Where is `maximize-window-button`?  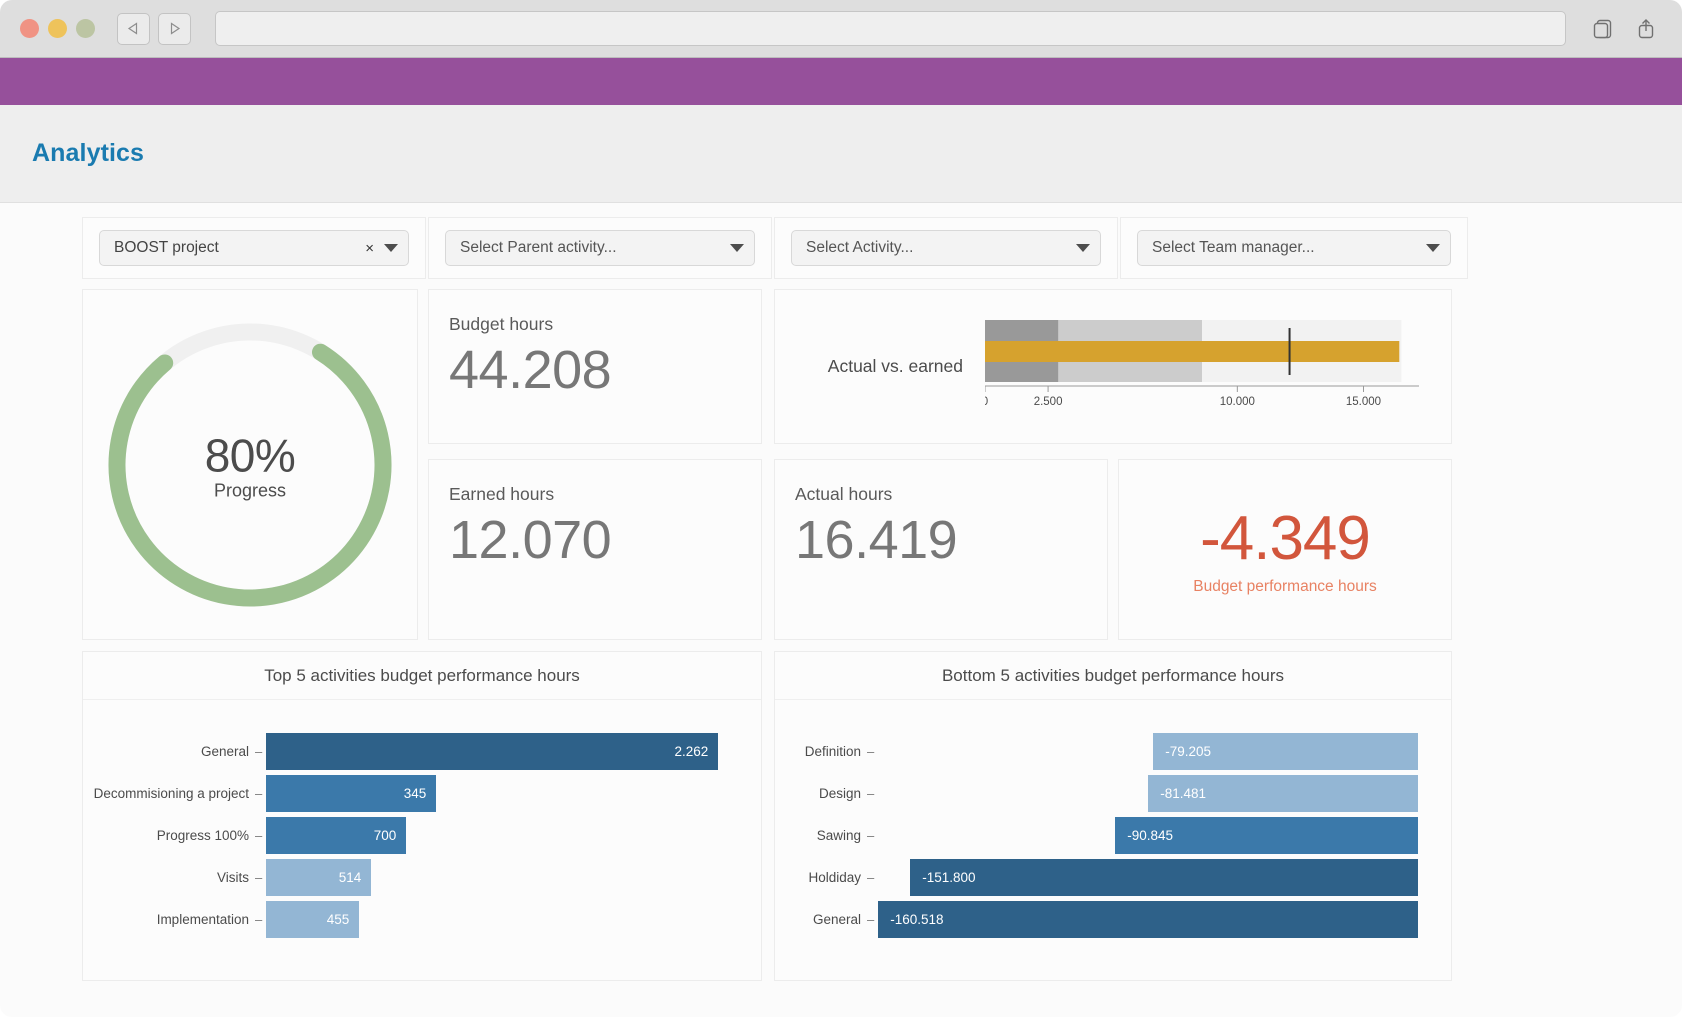 maximize-window-button is located at coordinates (85, 28).